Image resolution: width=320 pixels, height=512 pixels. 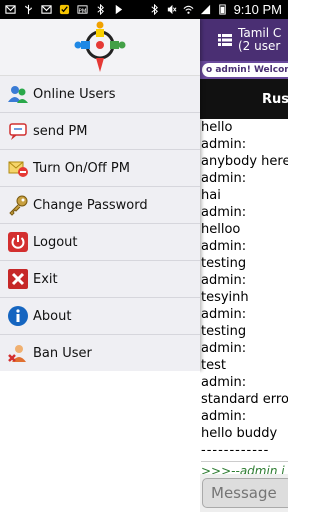 I want to click on signal-icon, so click(x=205, y=9).